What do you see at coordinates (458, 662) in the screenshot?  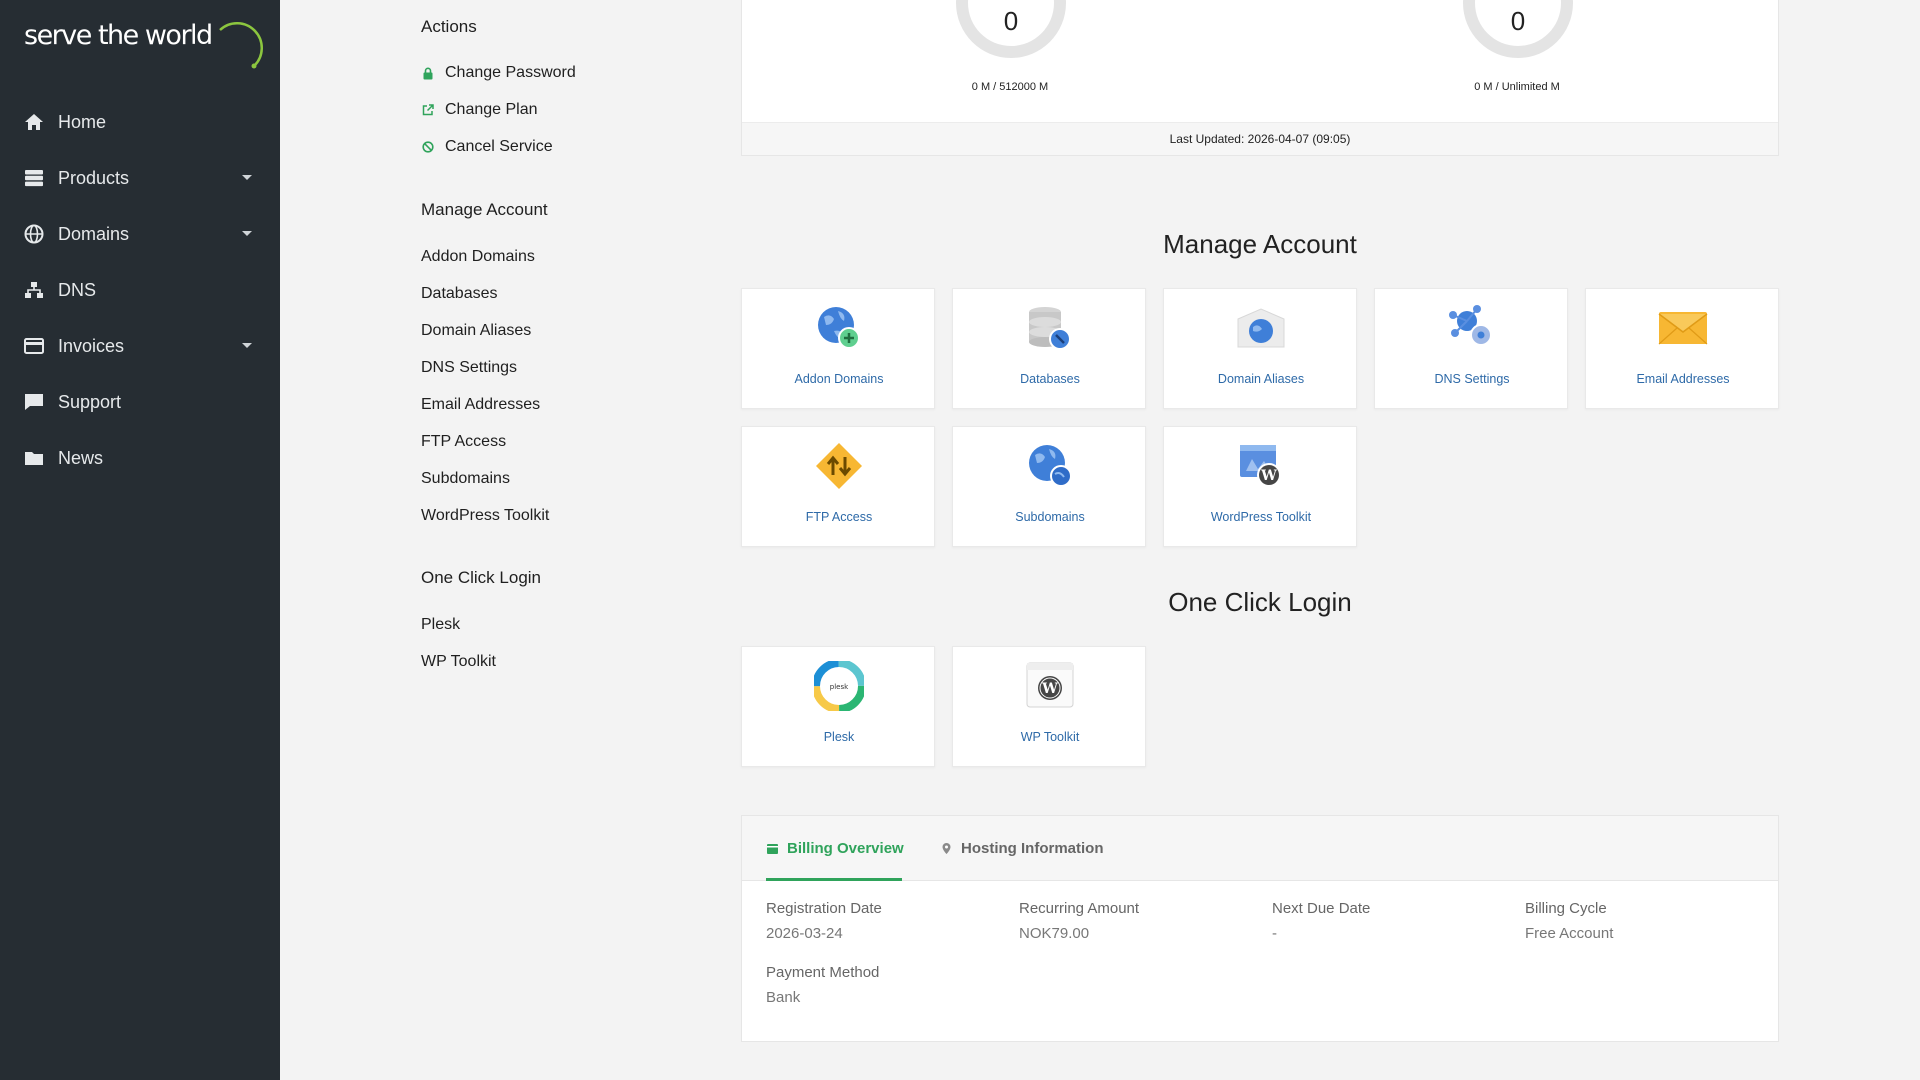 I see `menu-wp-toolkit: WP Toolkit` at bounding box center [458, 662].